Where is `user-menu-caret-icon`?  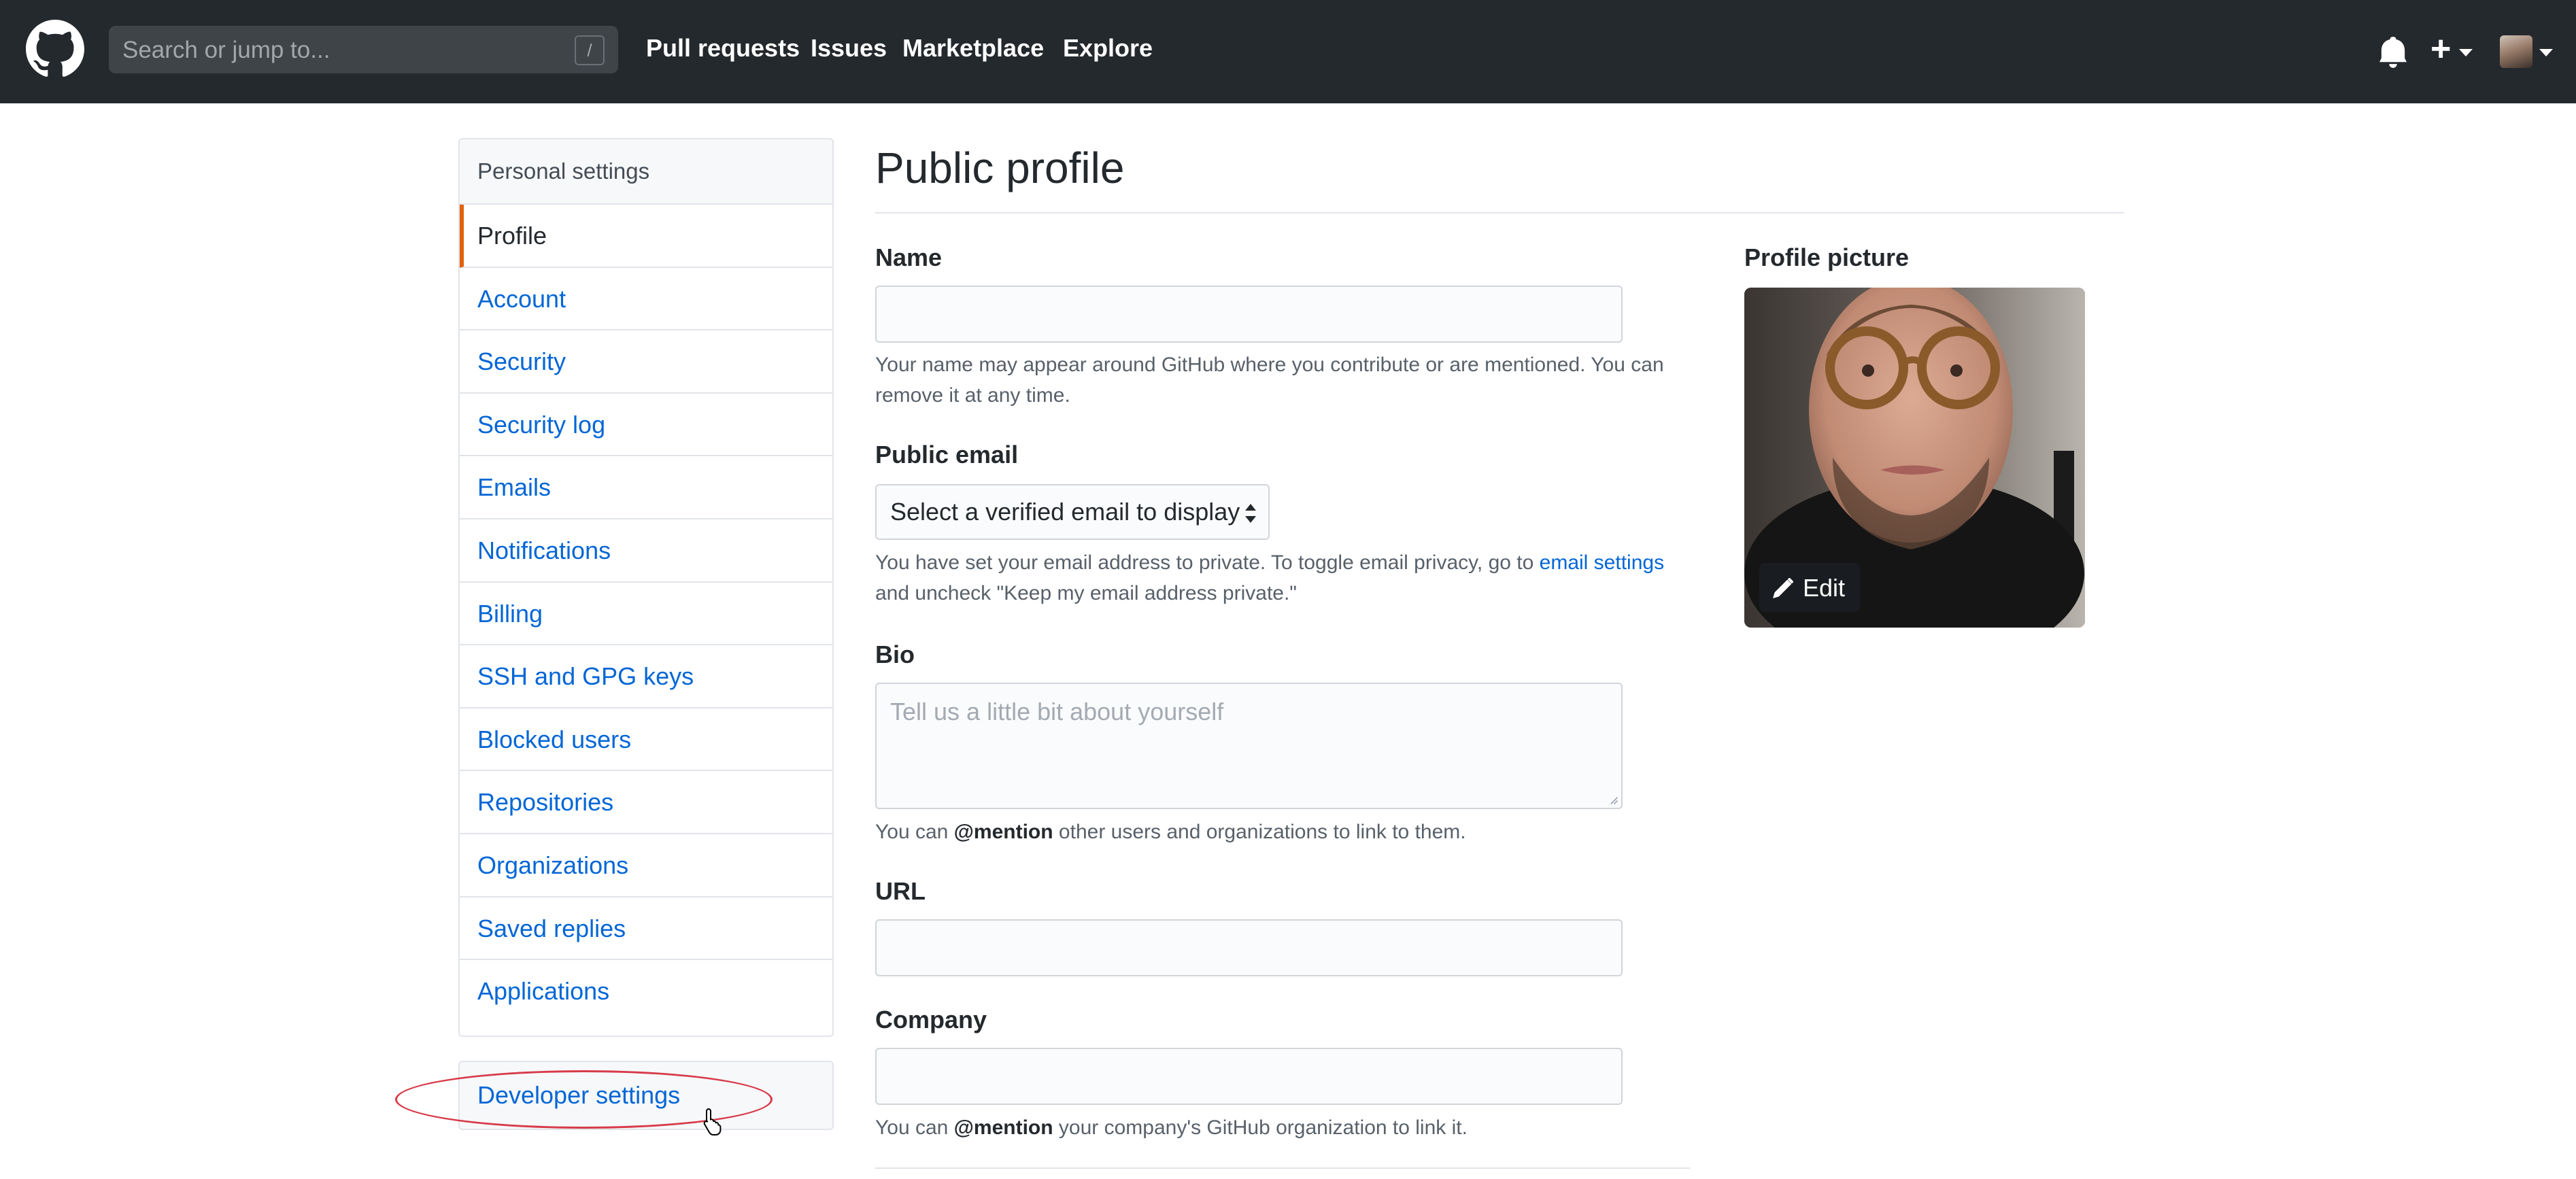 user-menu-caret-icon is located at coordinates (2546, 52).